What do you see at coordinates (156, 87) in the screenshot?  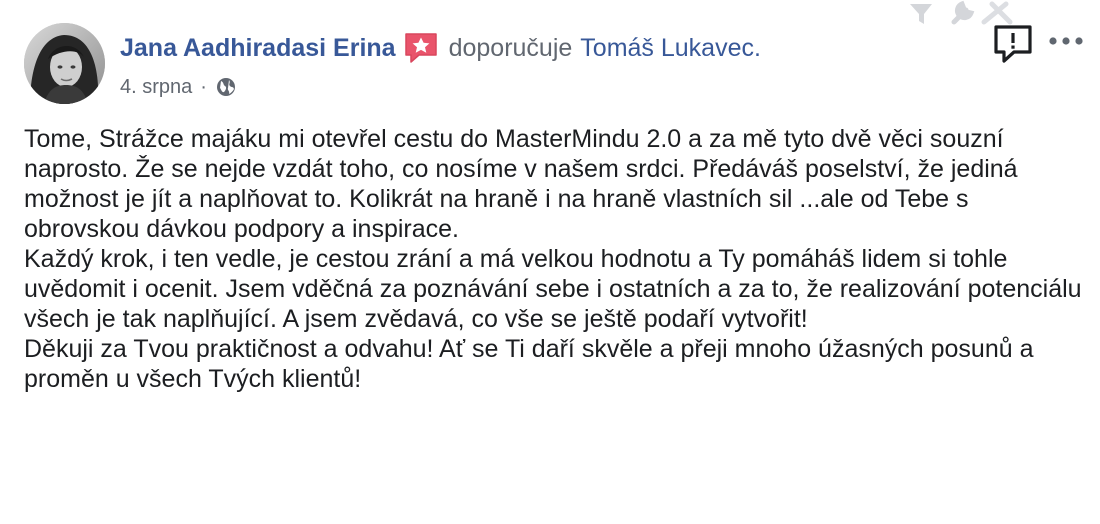 I see `post-date: 4. srpna` at bounding box center [156, 87].